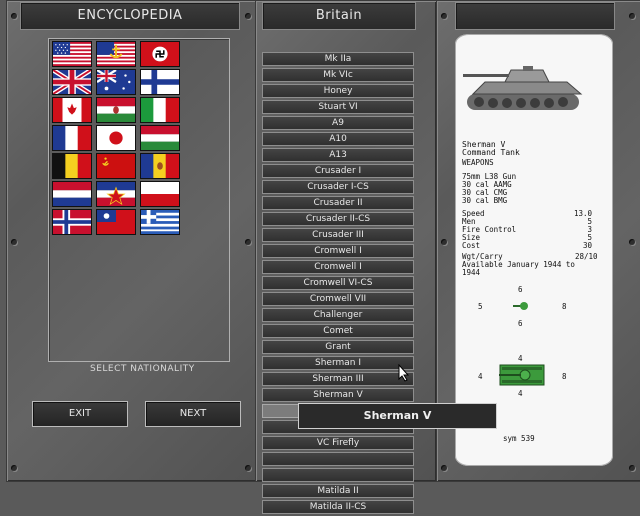 The height and width of the screenshot is (516, 640). I want to click on usa-flag, so click(72, 54).